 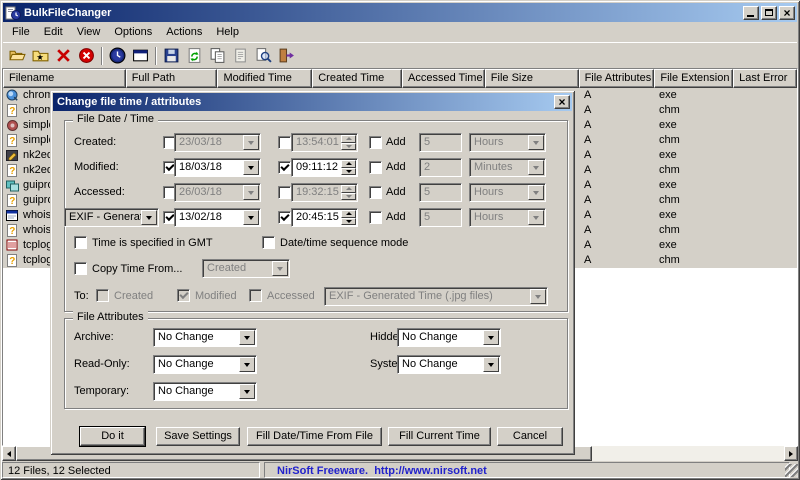 I want to click on toolbar-button-save, so click(x=171, y=56).